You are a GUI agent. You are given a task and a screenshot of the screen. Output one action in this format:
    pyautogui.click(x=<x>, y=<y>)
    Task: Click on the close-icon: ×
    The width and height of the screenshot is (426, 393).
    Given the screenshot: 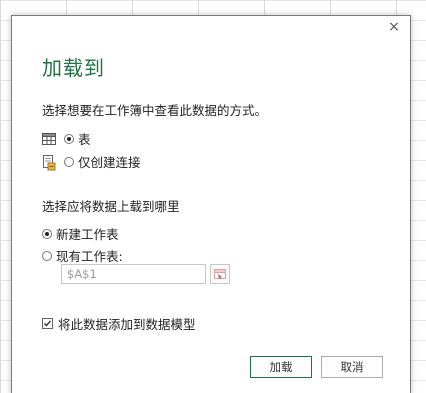 What is the action you would take?
    pyautogui.click(x=394, y=27)
    